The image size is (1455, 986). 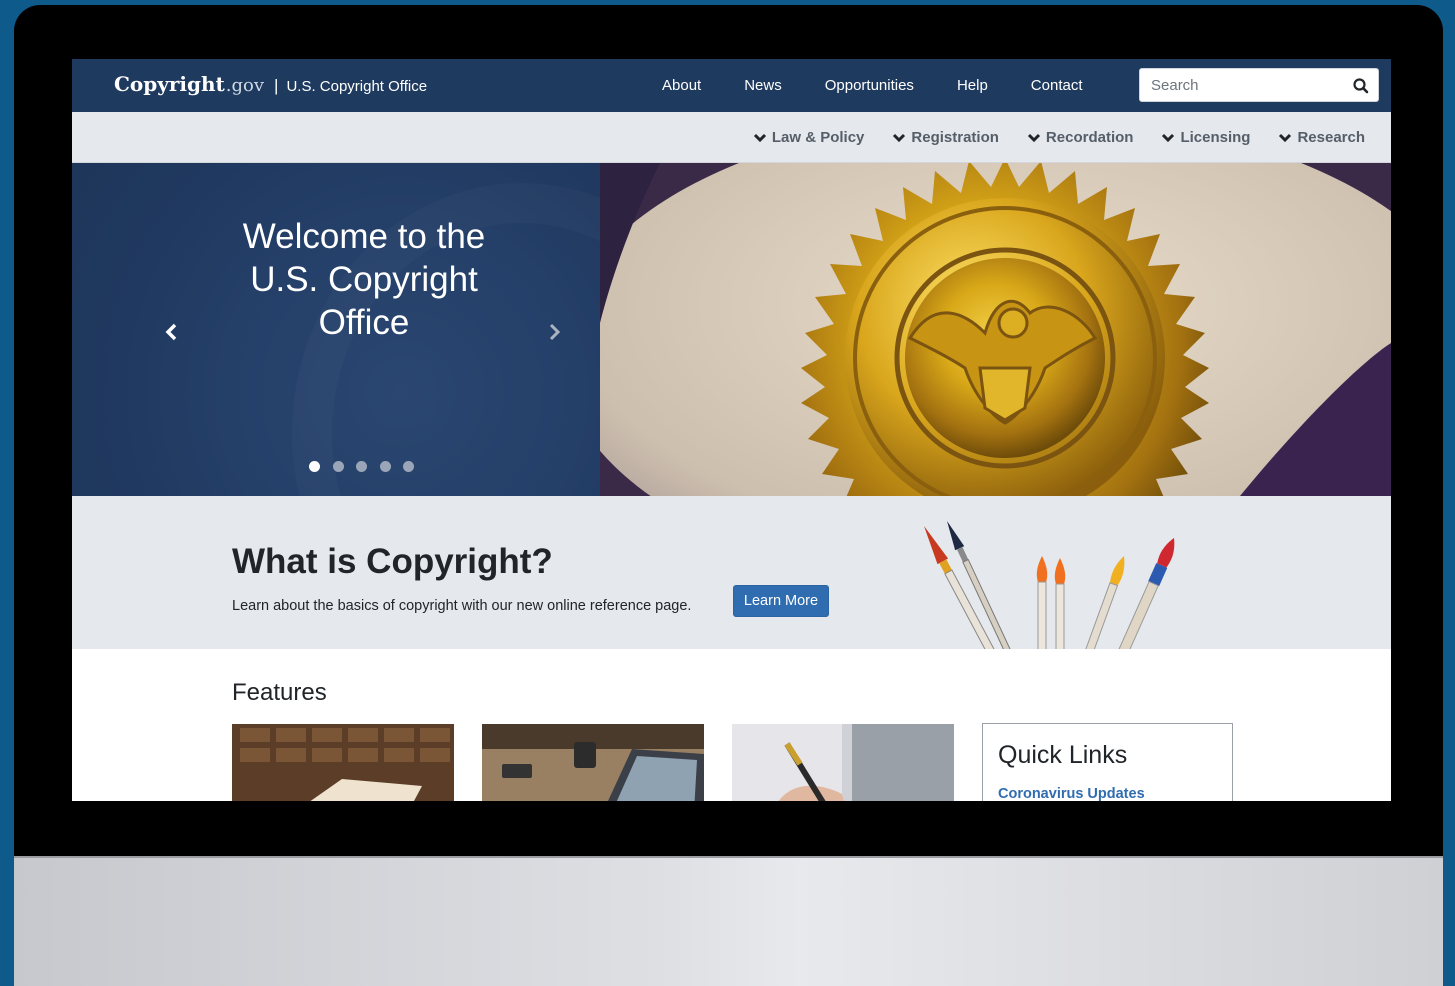 I want to click on subnav-licensing: Licensing, so click(x=1205, y=137).